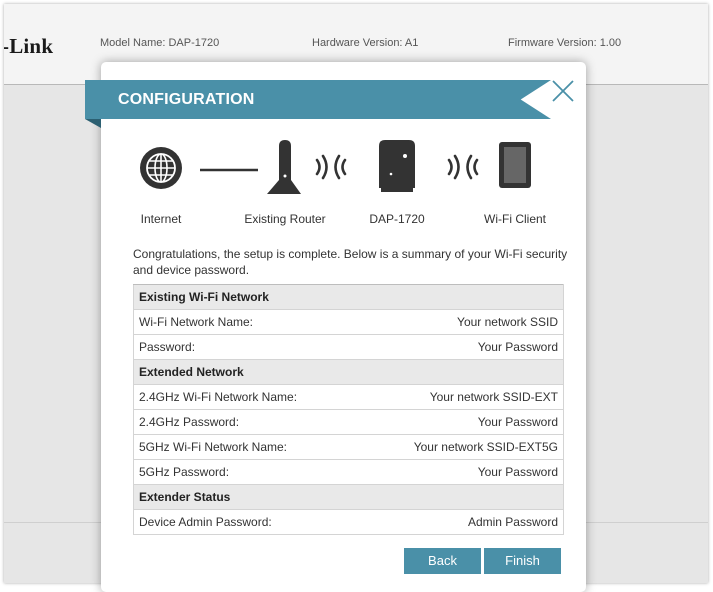 This screenshot has height=592, width=713. What do you see at coordinates (245, 397) in the screenshot?
I see `row-label: 2.4GHz Wi-Fi Network Name:` at bounding box center [245, 397].